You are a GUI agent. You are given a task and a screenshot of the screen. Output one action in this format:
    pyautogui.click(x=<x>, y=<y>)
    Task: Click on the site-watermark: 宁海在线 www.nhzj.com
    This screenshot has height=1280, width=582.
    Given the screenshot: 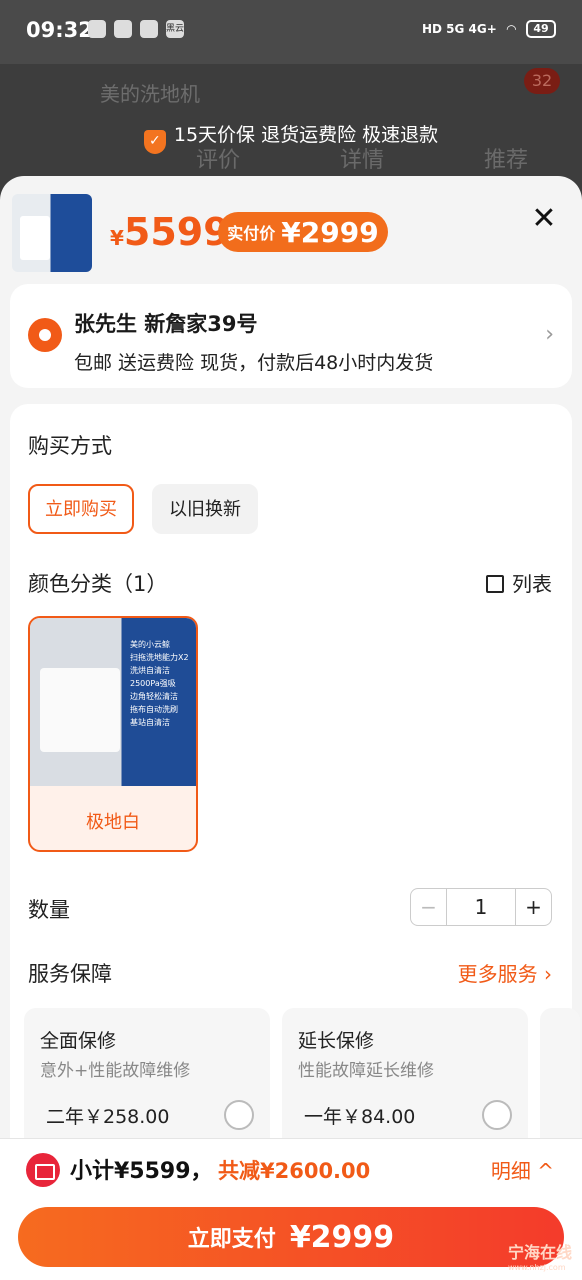 What is the action you would take?
    pyautogui.click(x=540, y=1255)
    